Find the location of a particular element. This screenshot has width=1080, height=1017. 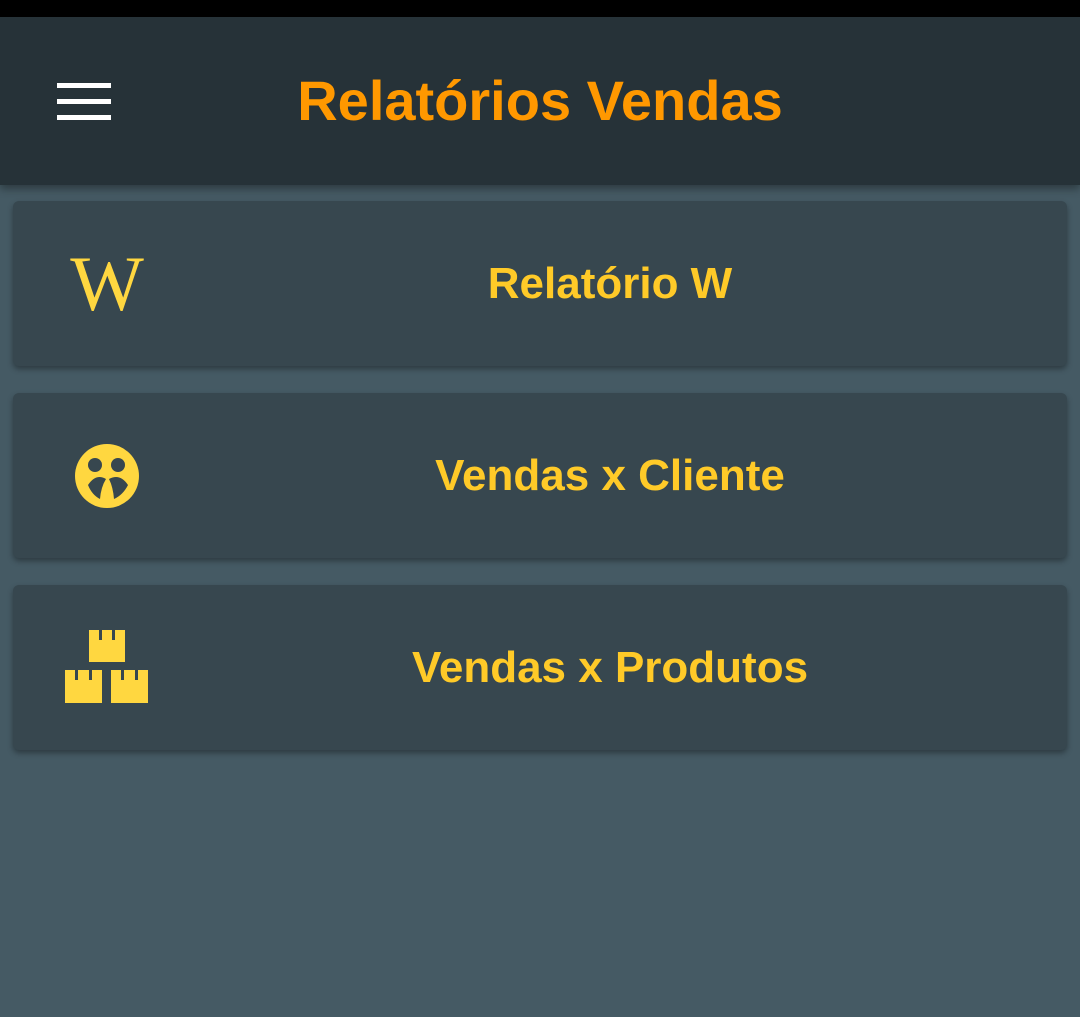

report-item-label: Vendas x Cliente is located at coordinates (610, 475).